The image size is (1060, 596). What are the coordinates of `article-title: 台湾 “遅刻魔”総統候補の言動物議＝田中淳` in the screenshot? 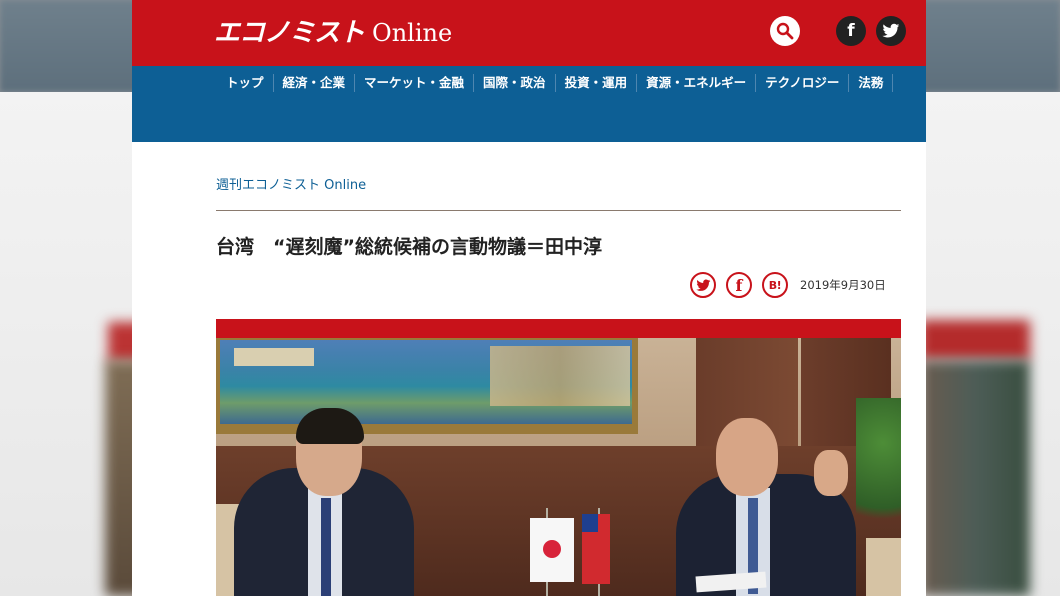 It's located at (409, 247).